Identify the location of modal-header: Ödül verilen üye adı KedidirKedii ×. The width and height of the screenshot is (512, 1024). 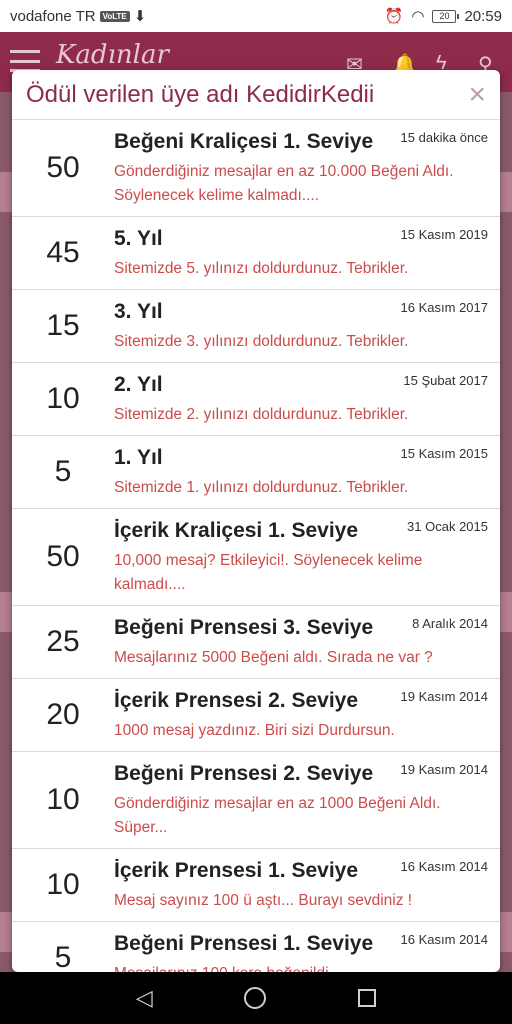
(256, 95).